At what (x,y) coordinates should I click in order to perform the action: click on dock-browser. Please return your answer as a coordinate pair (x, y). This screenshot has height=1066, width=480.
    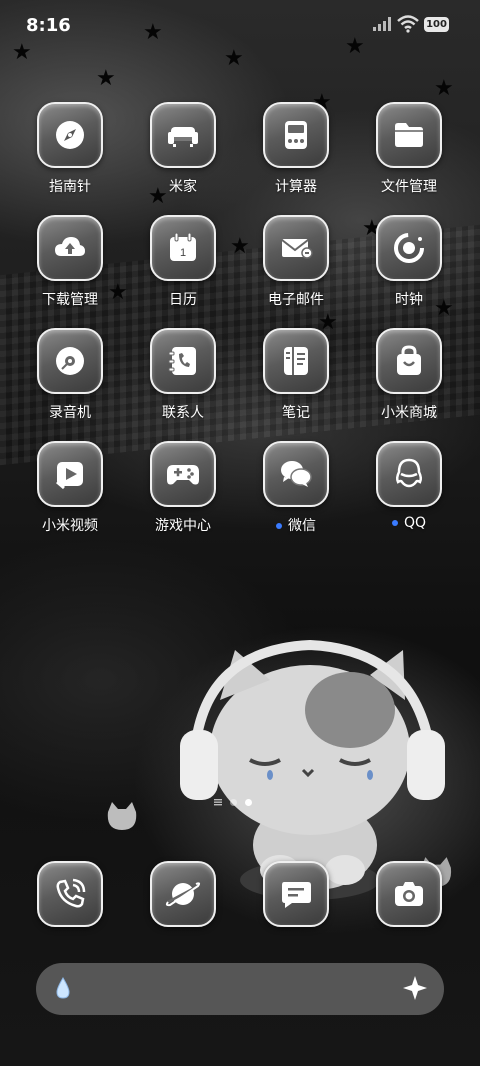
    Looking at the image, I should click on (183, 894).